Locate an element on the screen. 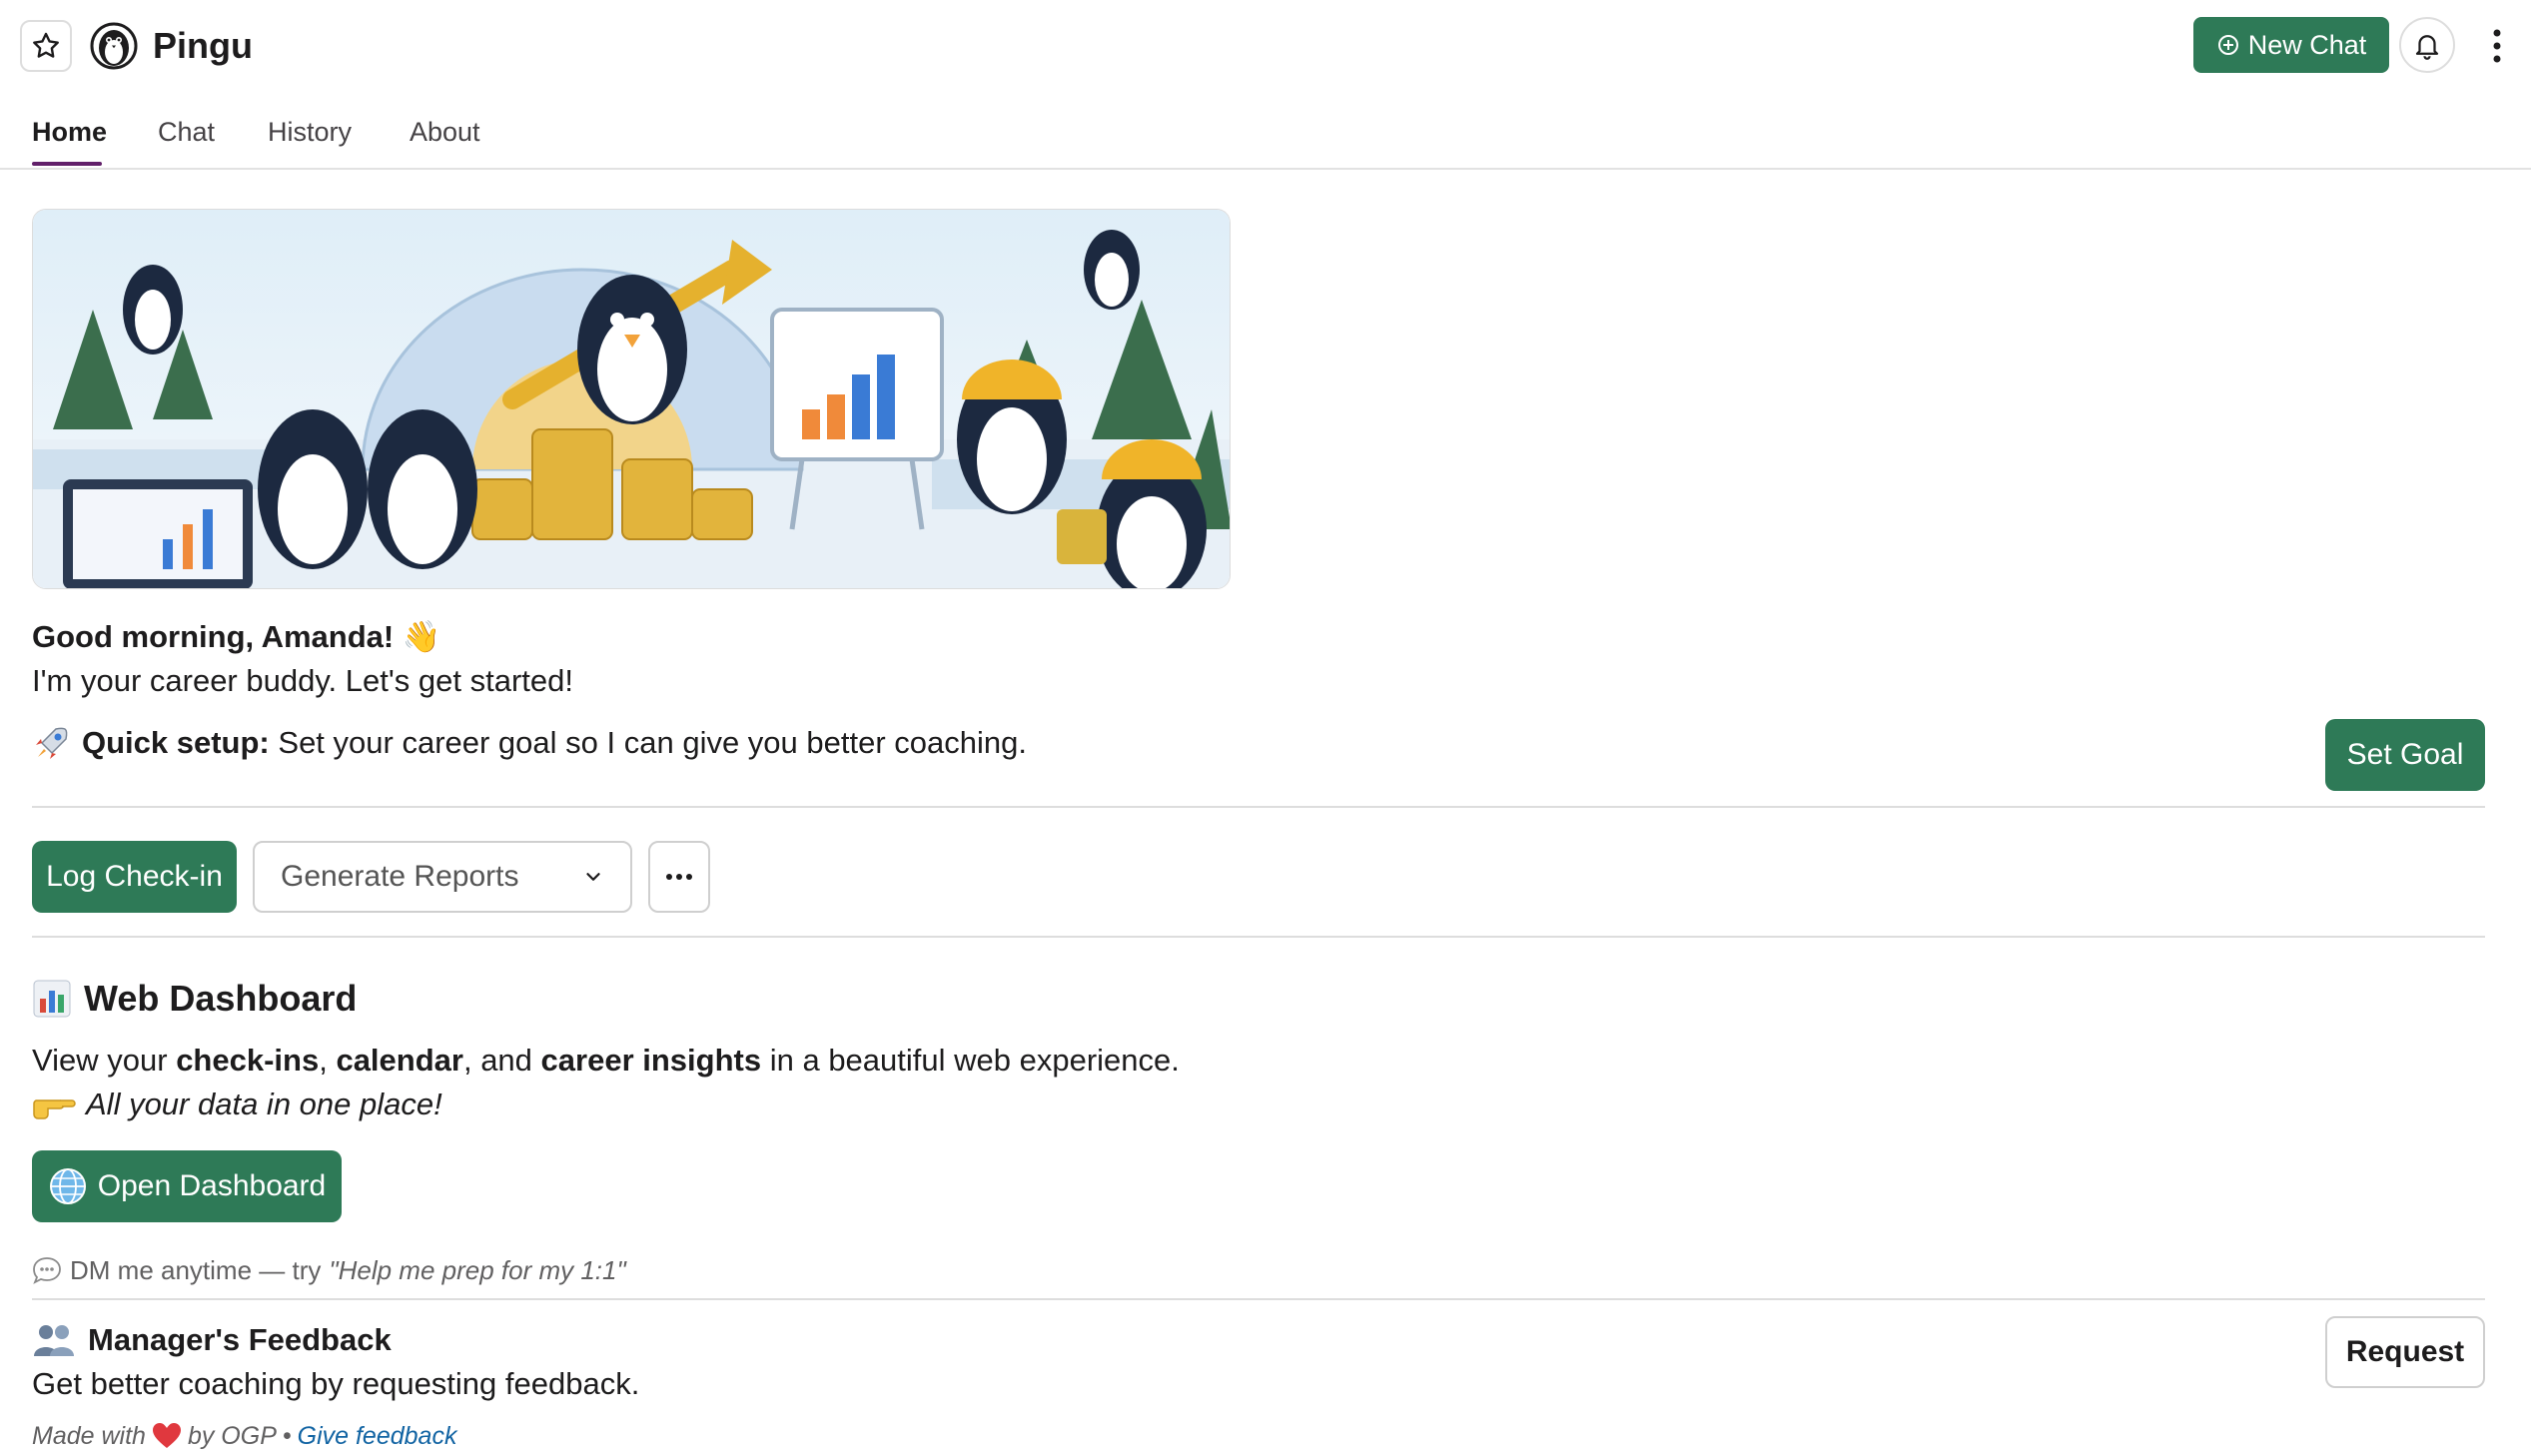  active-tab-indicator is located at coordinates (67, 164).